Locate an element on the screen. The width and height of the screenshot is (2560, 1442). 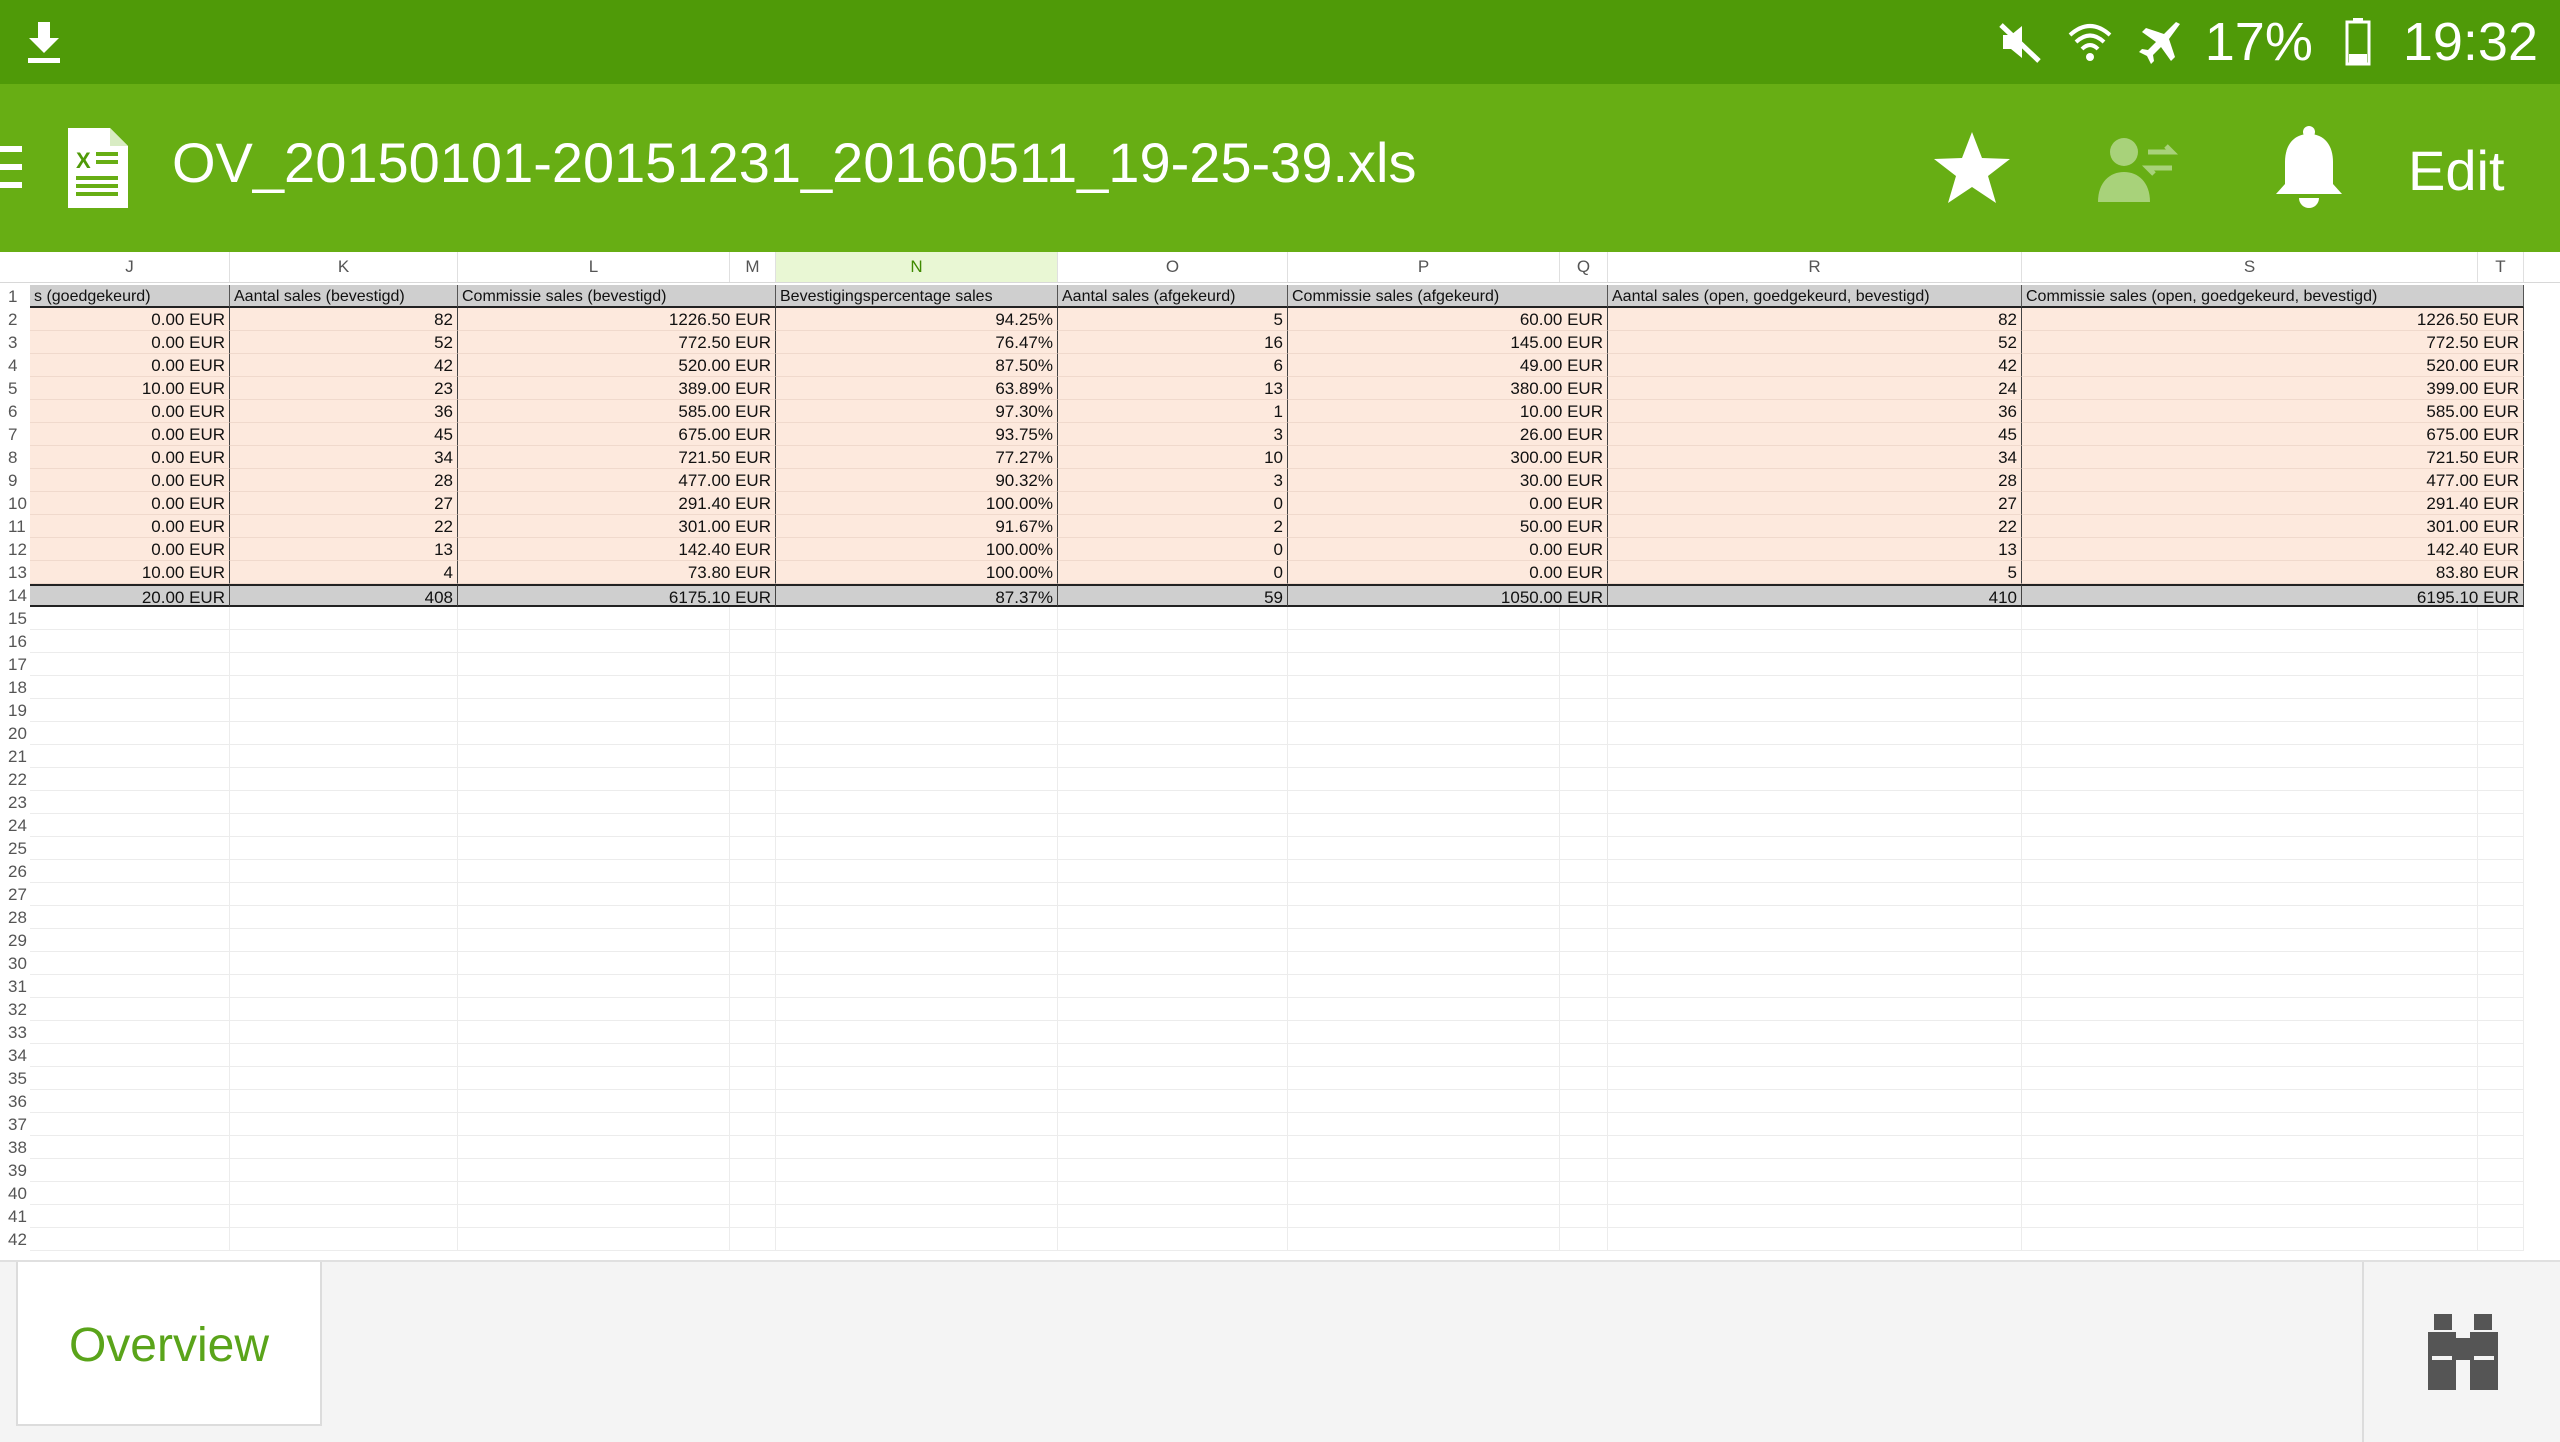
table-cell: 82 is located at coordinates (344, 319).